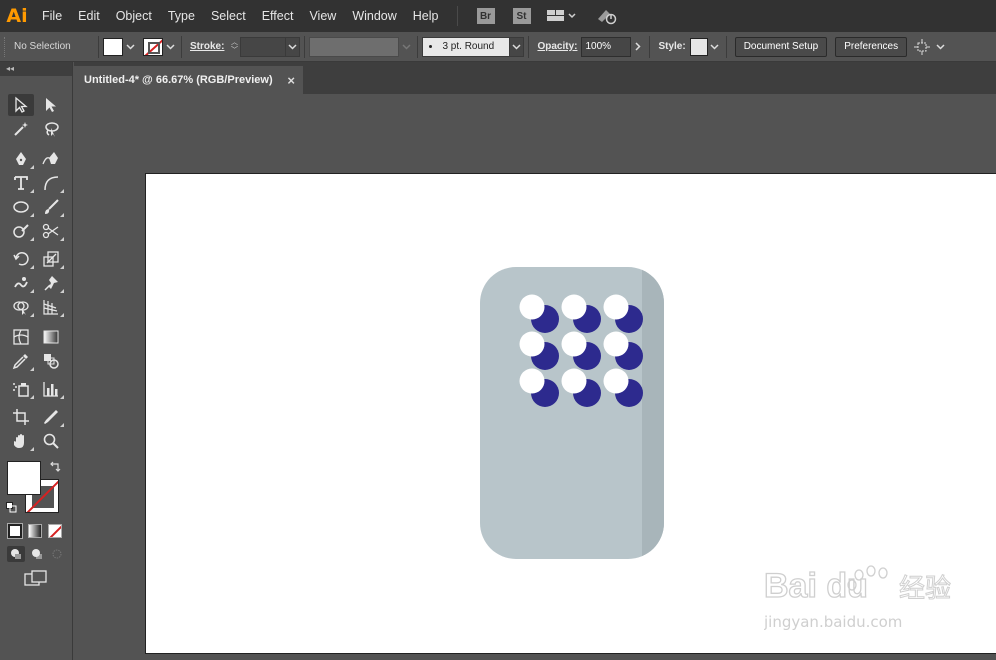 The height and width of the screenshot is (660, 996). Describe the element at coordinates (17, 16) in the screenshot. I see `illustrator-logo: Ai` at that location.